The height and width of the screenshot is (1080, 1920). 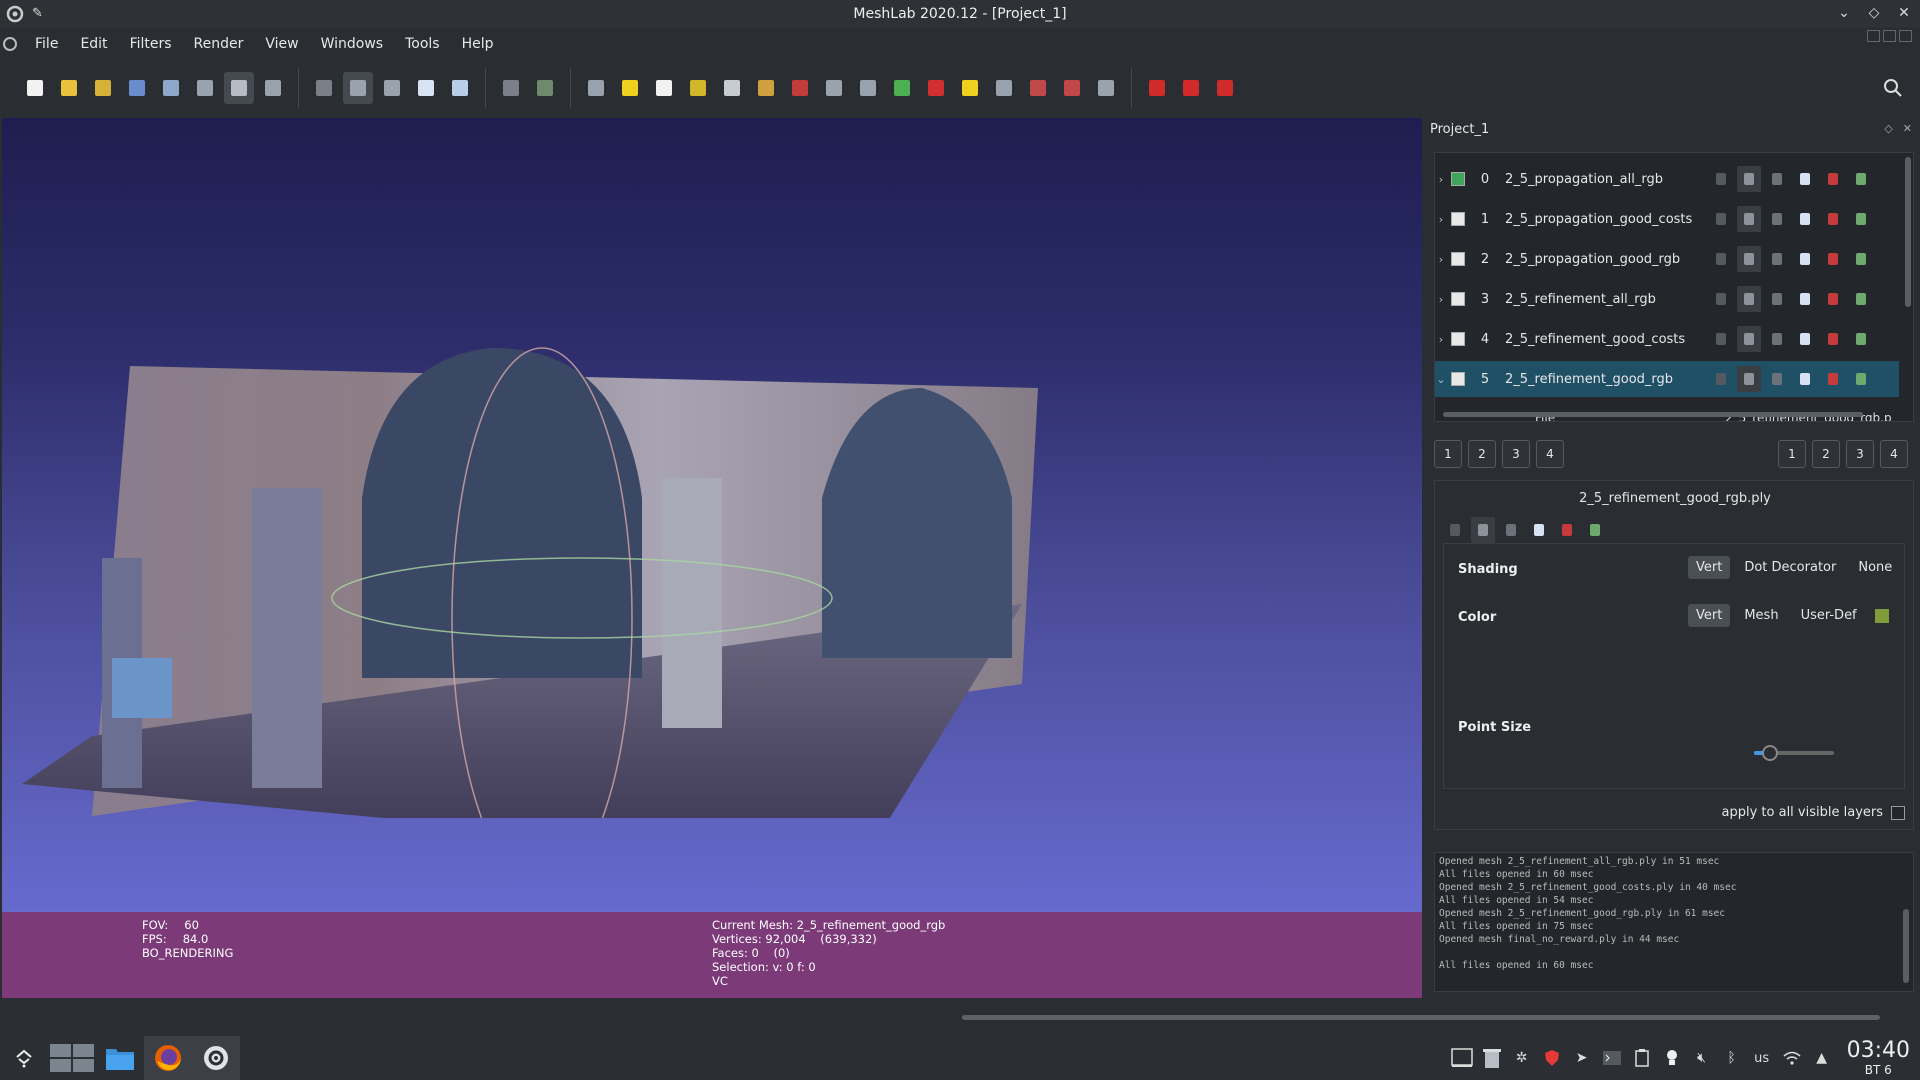 What do you see at coordinates (1667, 259) in the screenshot?
I see `layer-row: › 2 2_5_propagation_good_rgb` at bounding box center [1667, 259].